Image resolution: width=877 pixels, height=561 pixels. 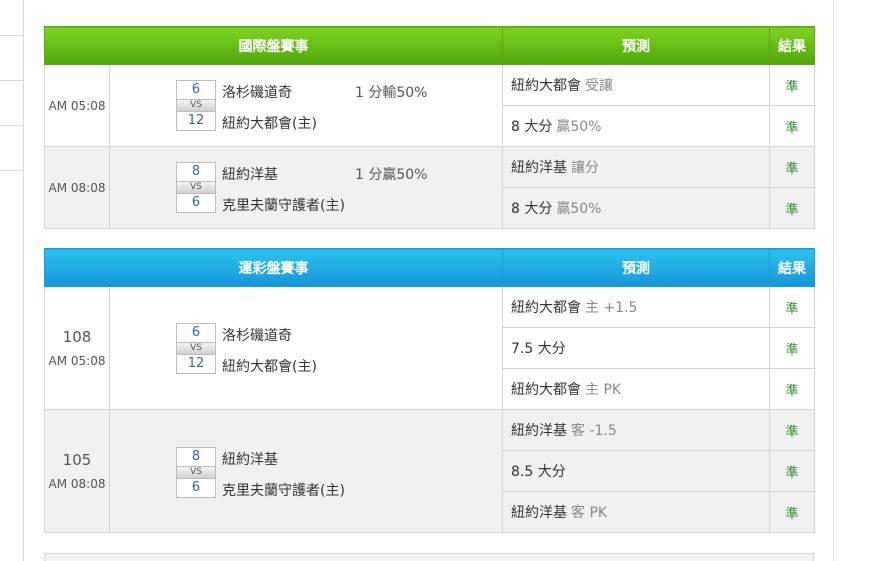 What do you see at coordinates (391, 93) in the screenshot?
I see `handicap-result: 1 分輸50%` at bounding box center [391, 93].